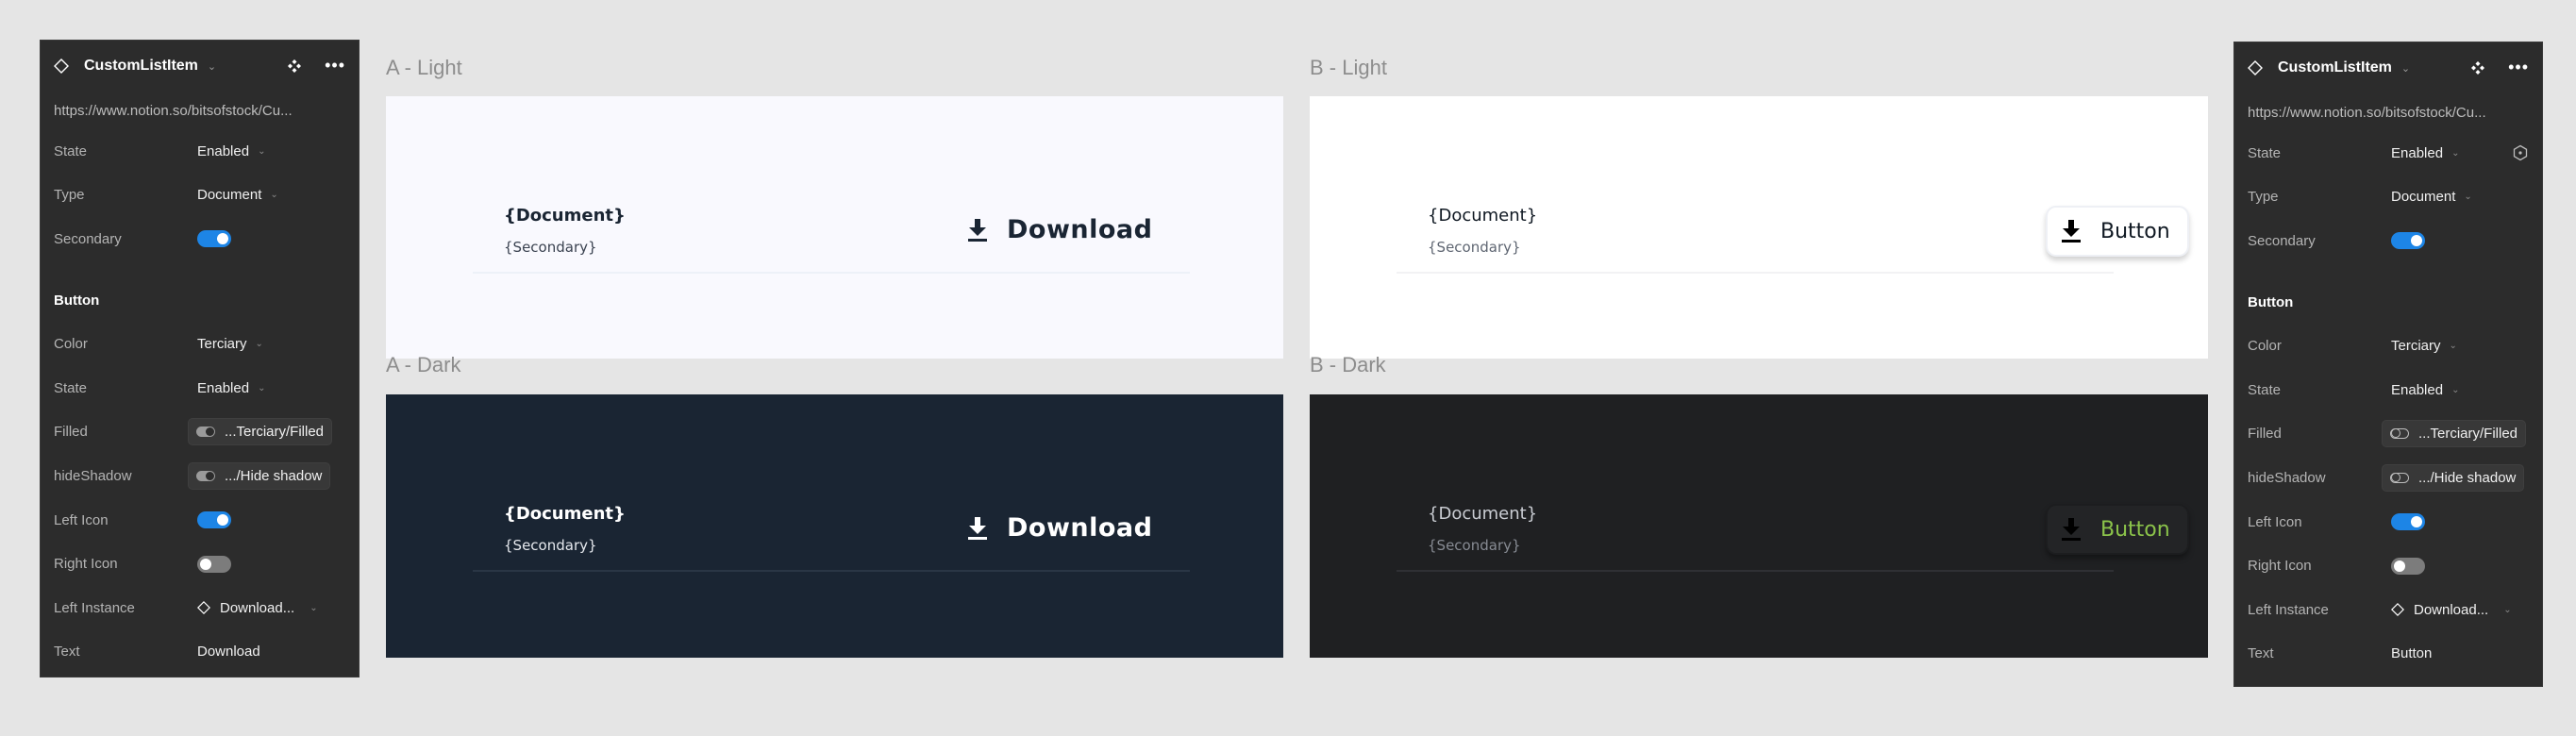 This screenshot has height=736, width=2576. Describe the element at coordinates (2388, 654) in the screenshot. I see `prop-text: Text Button` at that location.